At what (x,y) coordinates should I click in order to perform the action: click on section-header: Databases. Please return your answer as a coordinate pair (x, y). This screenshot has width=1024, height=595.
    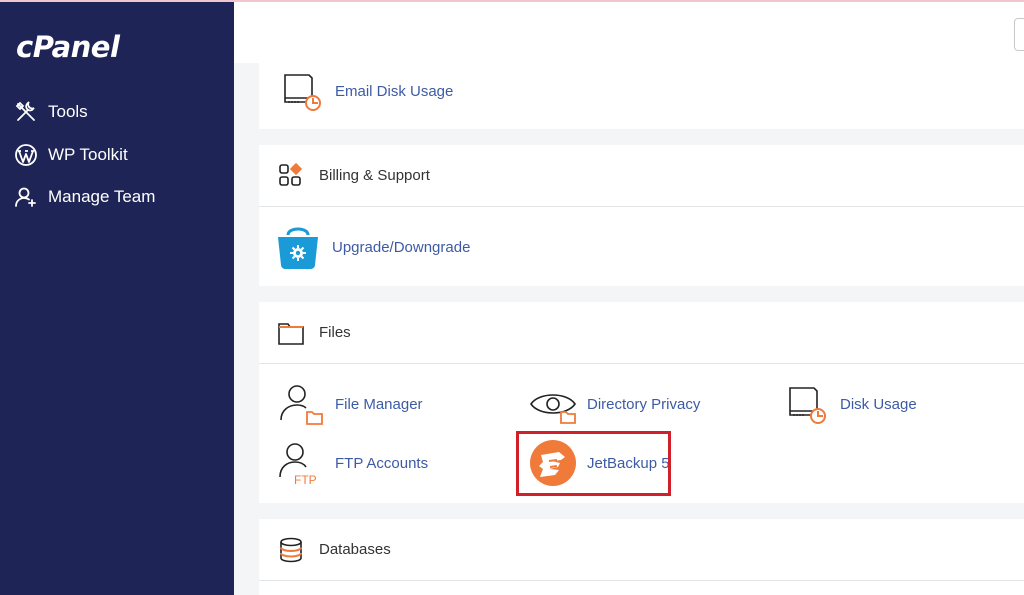
    Looking at the image, I should click on (641, 550).